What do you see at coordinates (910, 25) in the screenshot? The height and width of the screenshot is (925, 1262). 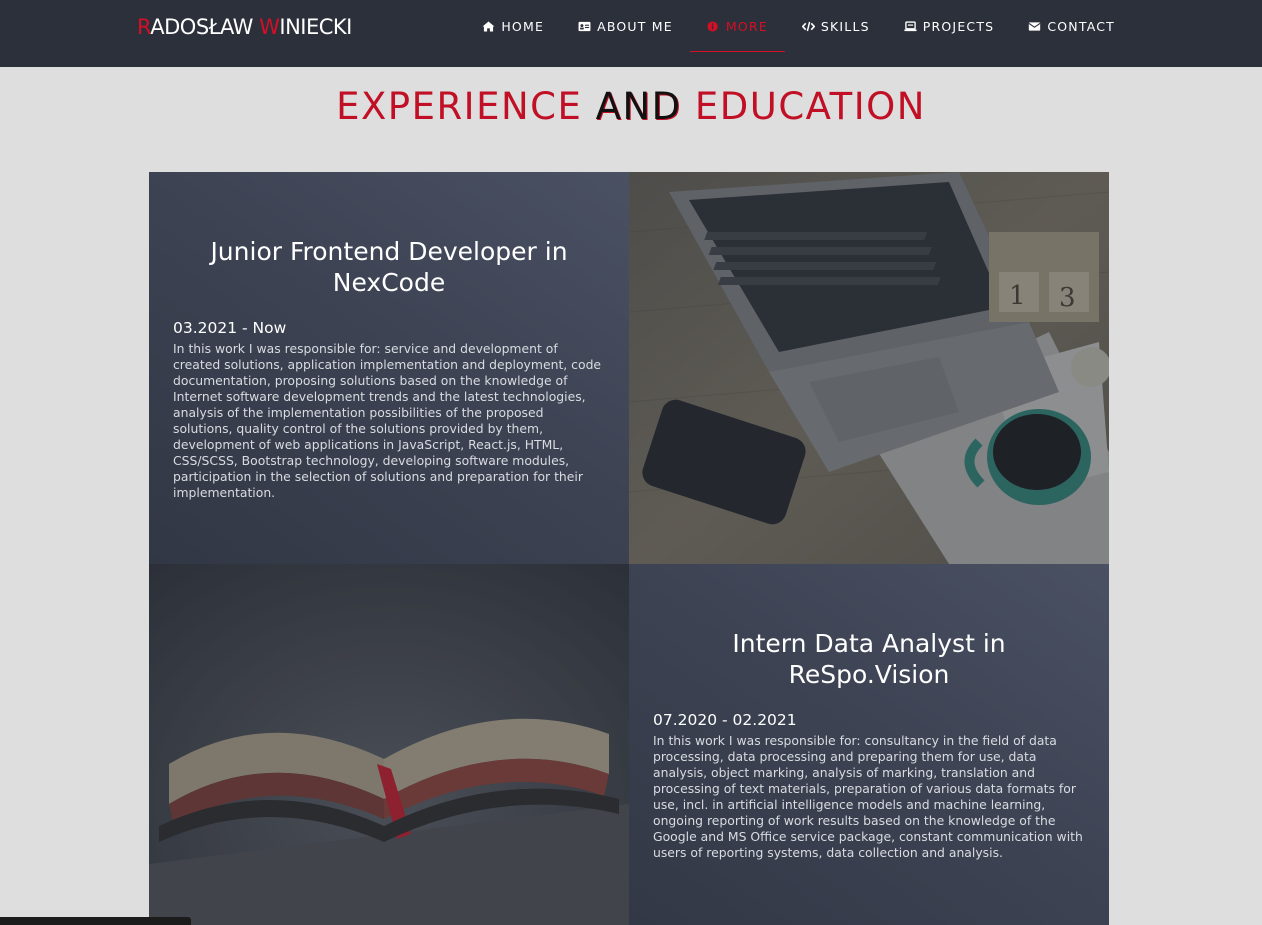 I see `laptop-icon` at bounding box center [910, 25].